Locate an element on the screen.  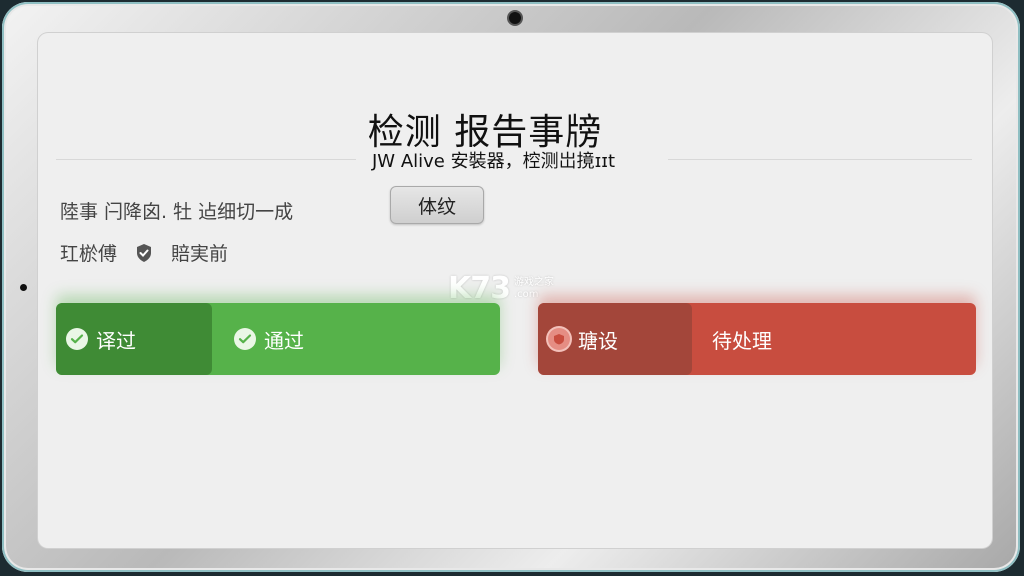
pass-left-segment: 译过 is located at coordinates (134, 339).